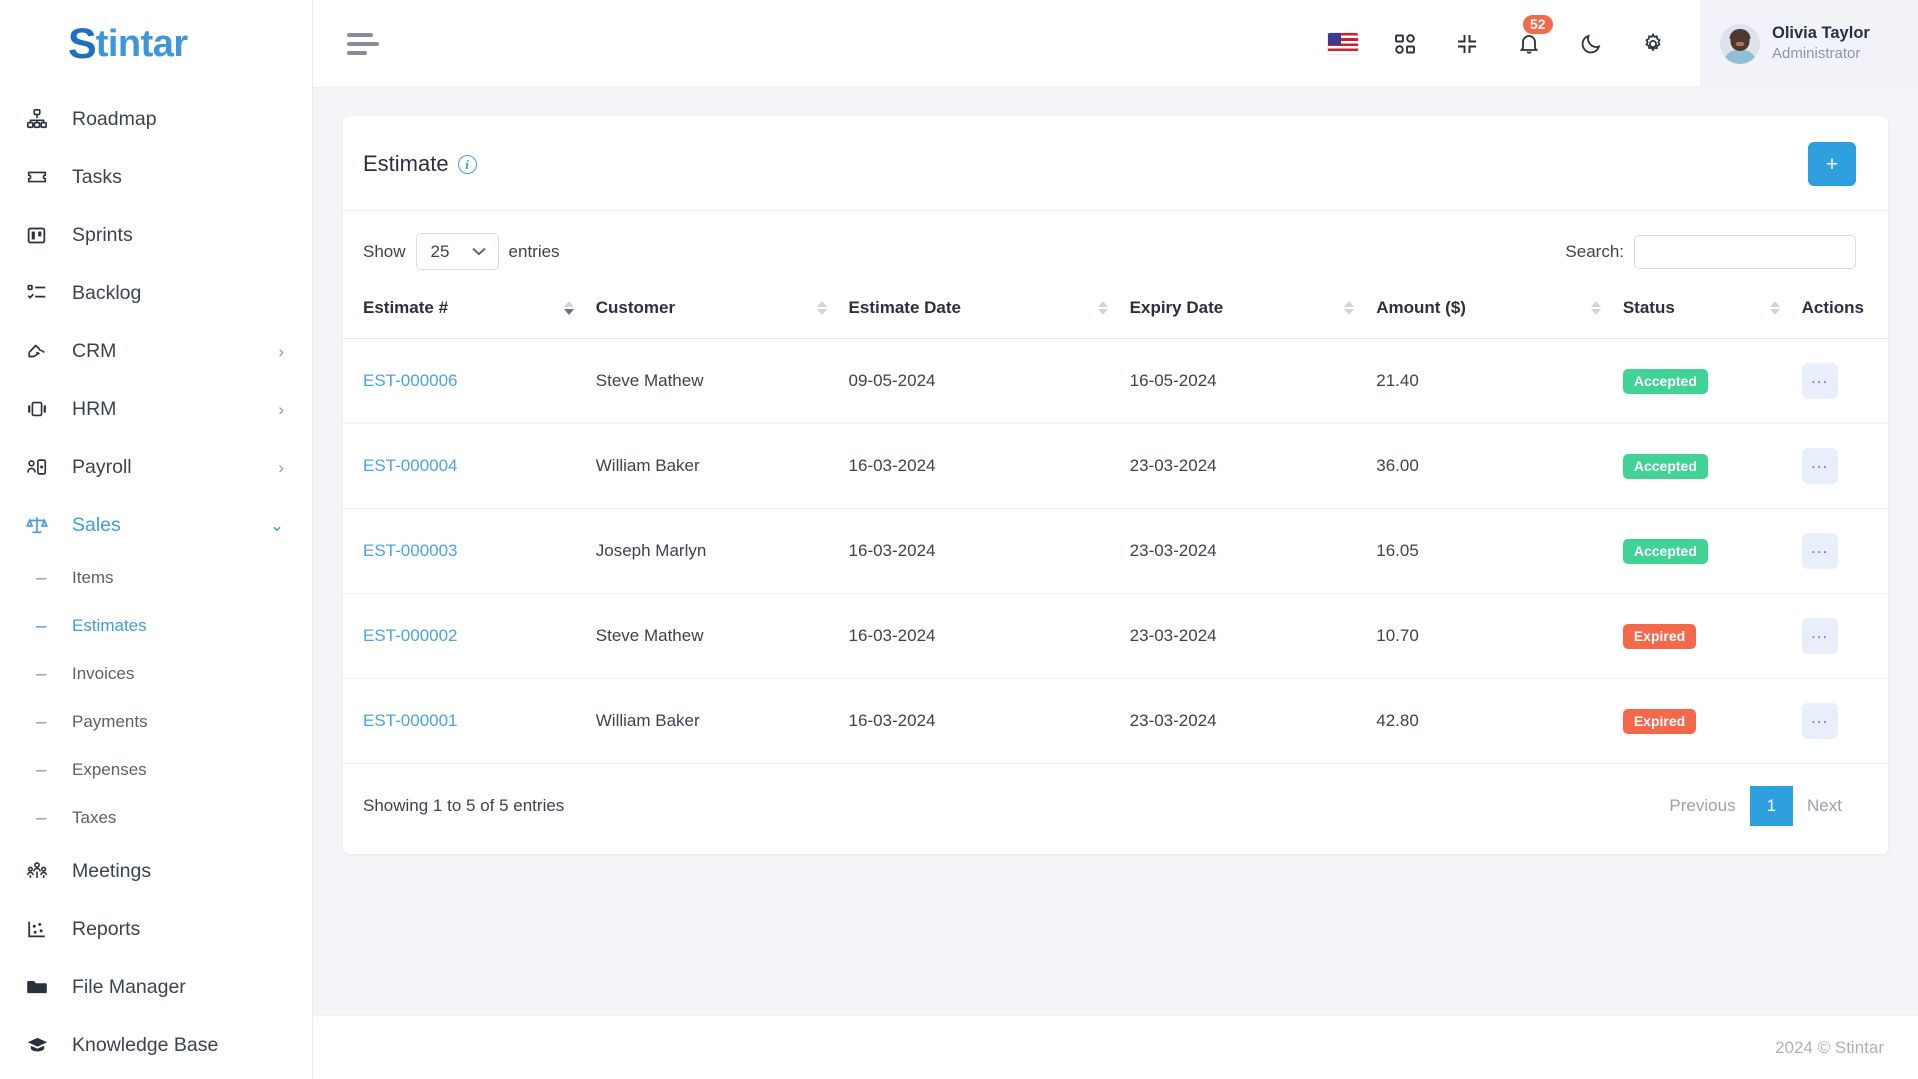  Describe the element at coordinates (469, 551) in the screenshot. I see `cell-estimate-number: EST-000003` at that location.